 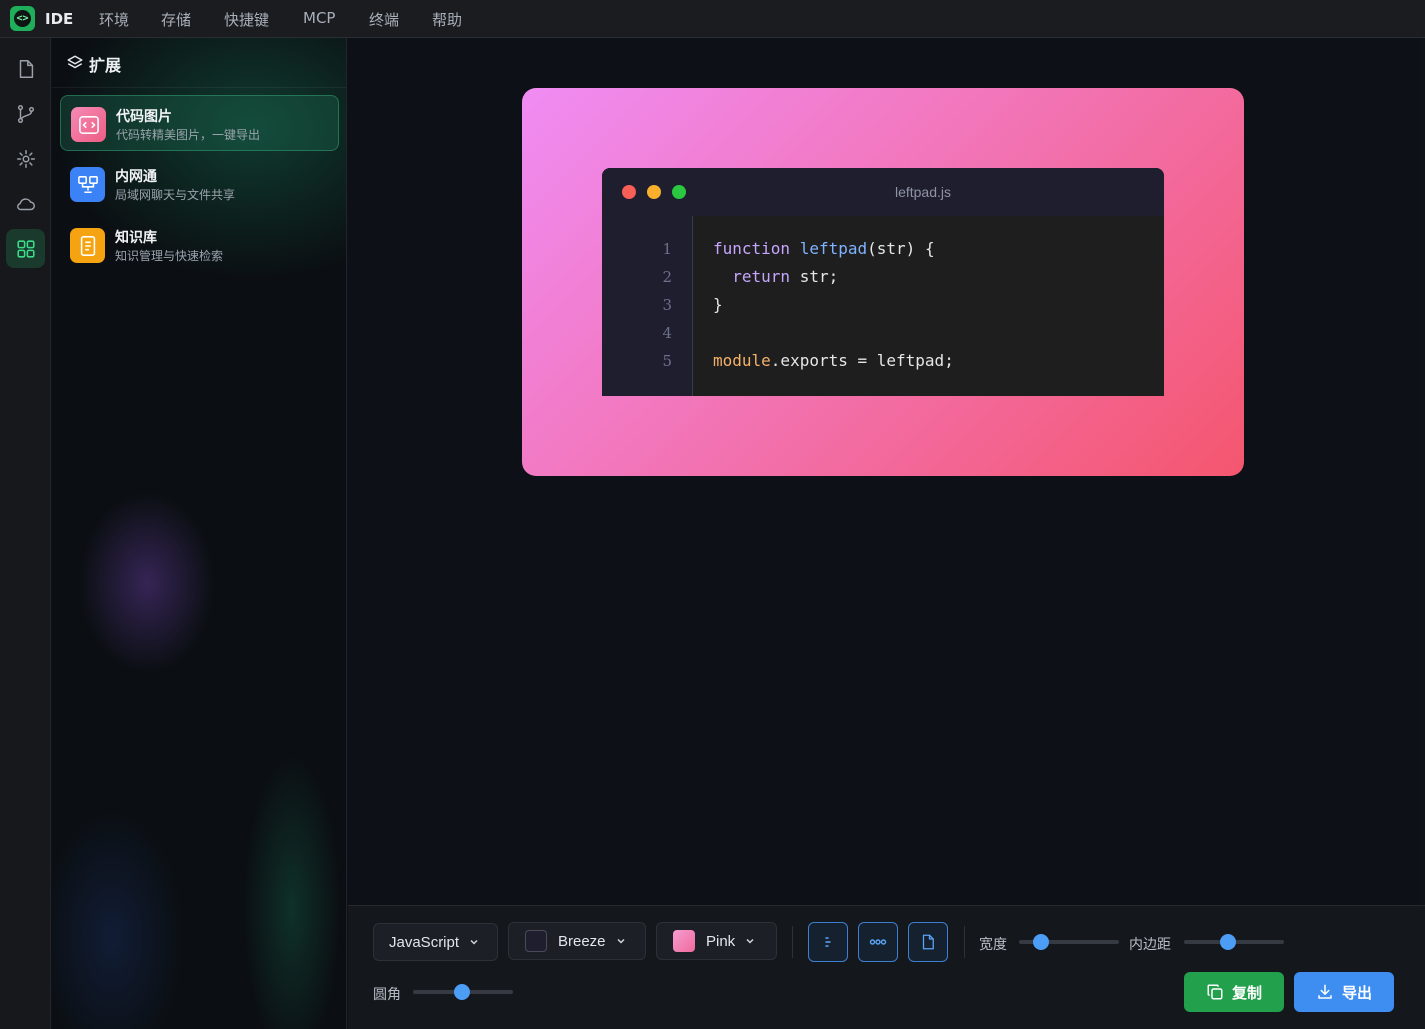 What do you see at coordinates (199, 63) in the screenshot?
I see `sidebar-header: 扩展` at bounding box center [199, 63].